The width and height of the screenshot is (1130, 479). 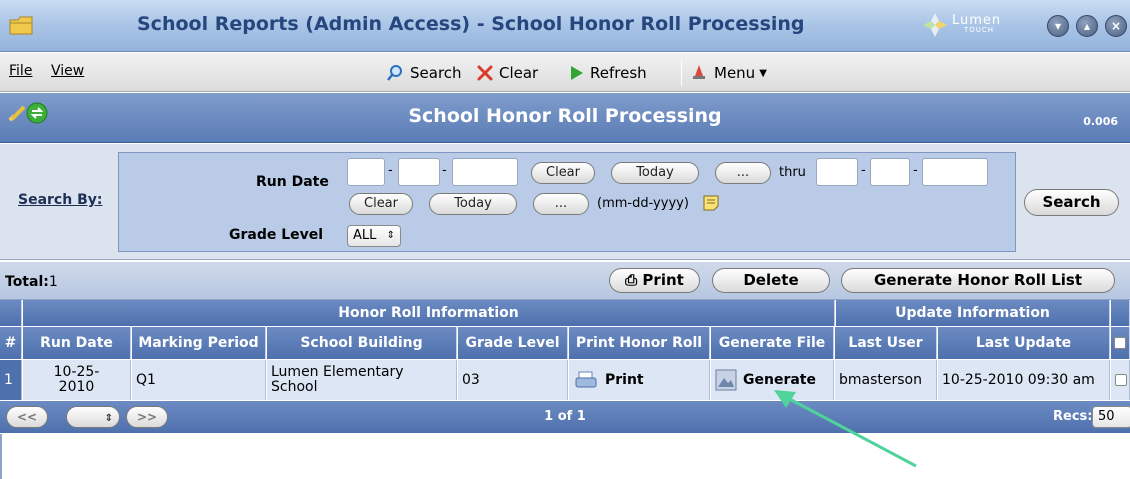 I want to click on run-date-from-month, so click(x=366, y=172).